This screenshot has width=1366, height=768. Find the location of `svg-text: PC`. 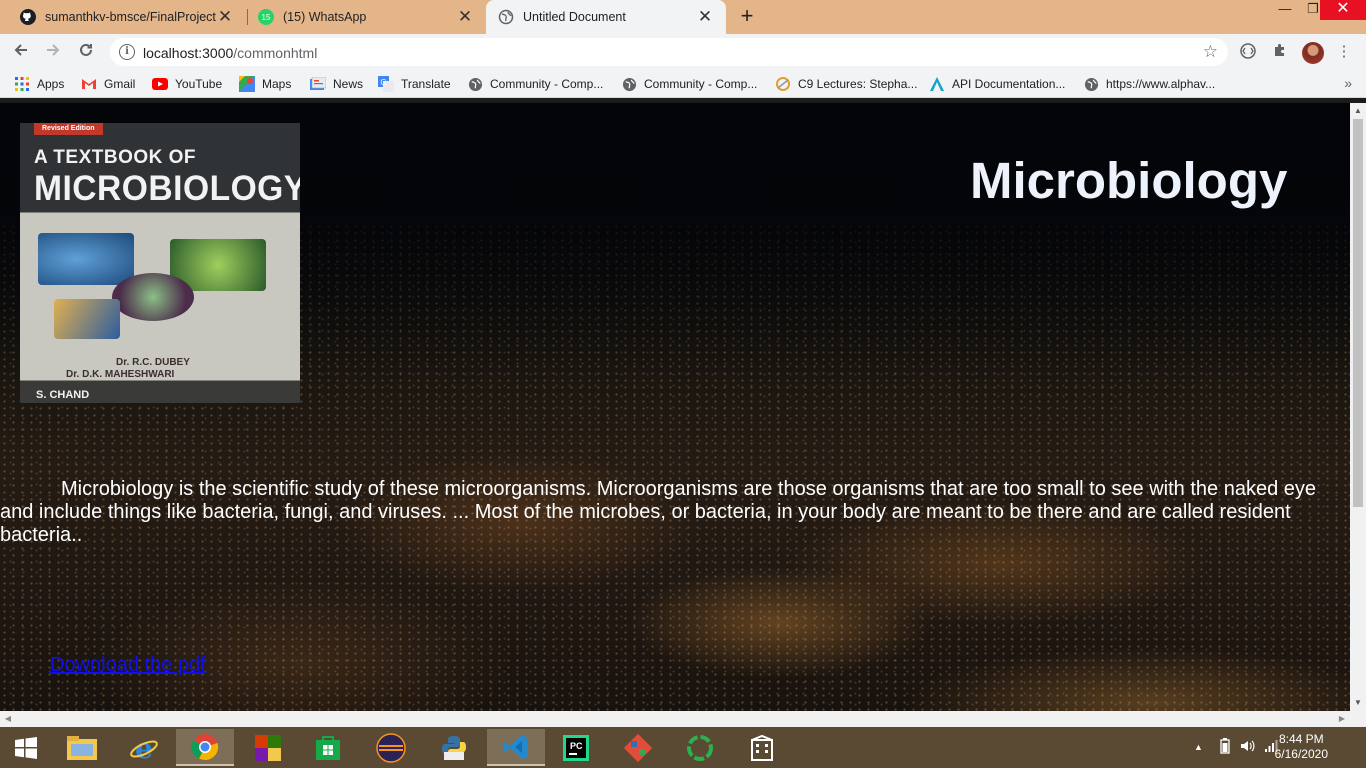

svg-text: PC is located at coordinates (576, 746).